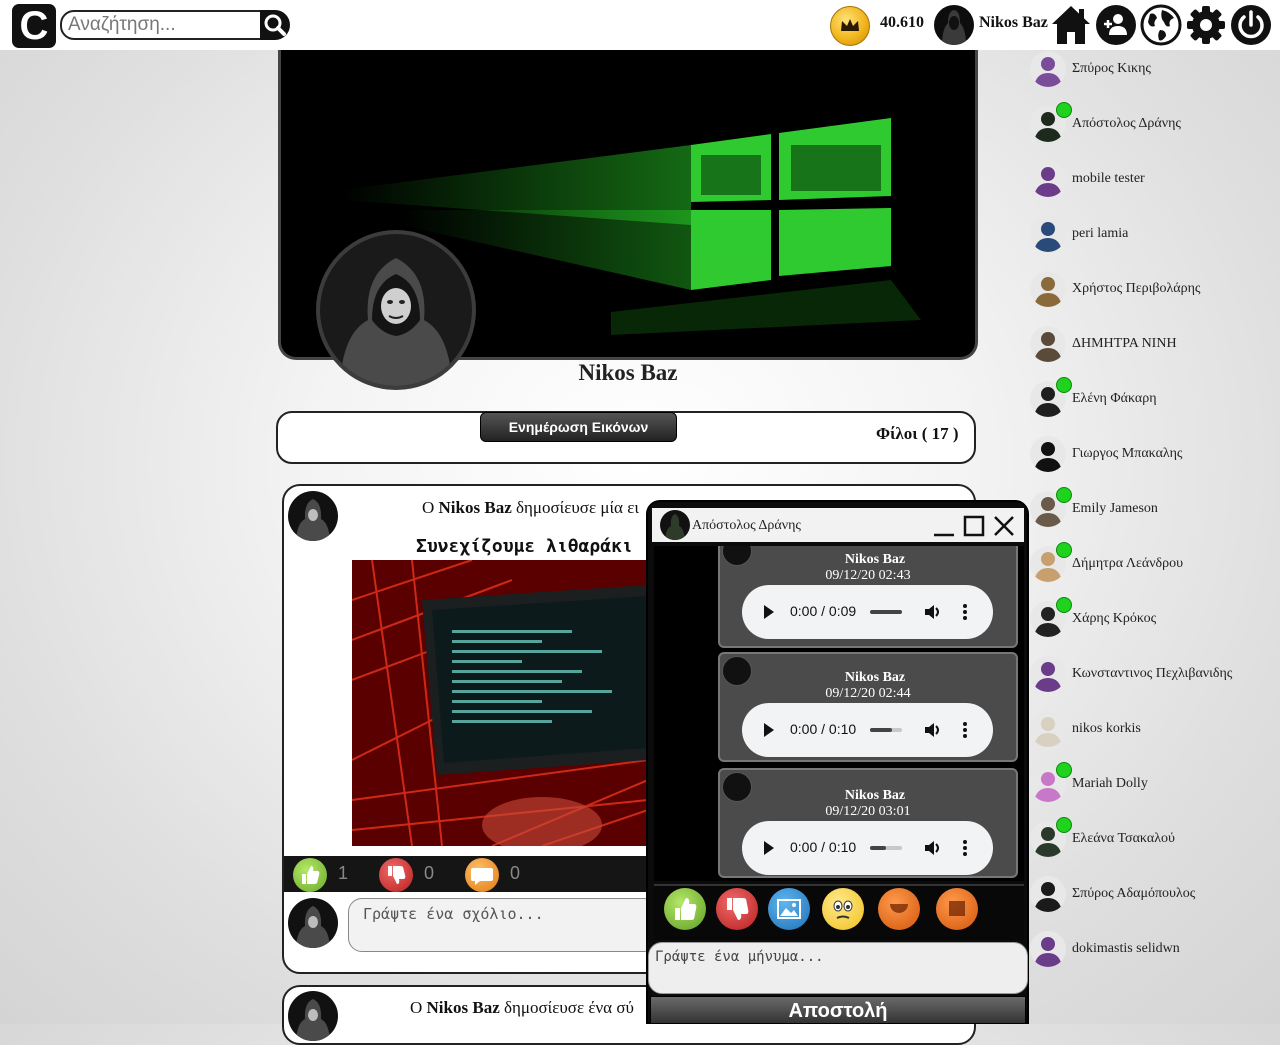  Describe the element at coordinates (838, 1010) in the screenshot. I see `chat-send-button: Αποστολή` at that location.